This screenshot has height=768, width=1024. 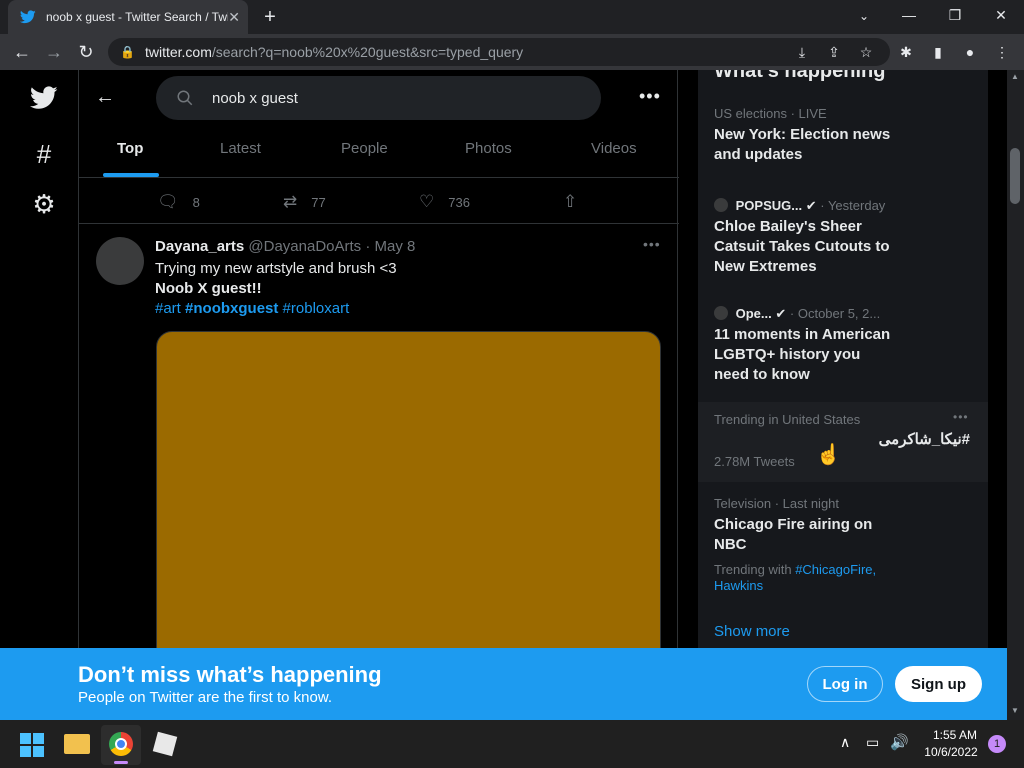 What do you see at coordinates (909, 439) in the screenshot?
I see `trend-title: #نیکا_شاکرمی` at bounding box center [909, 439].